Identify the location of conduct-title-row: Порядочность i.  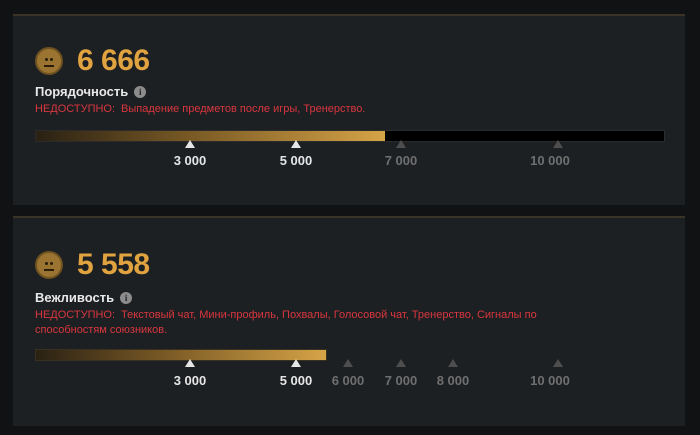
(91, 91).